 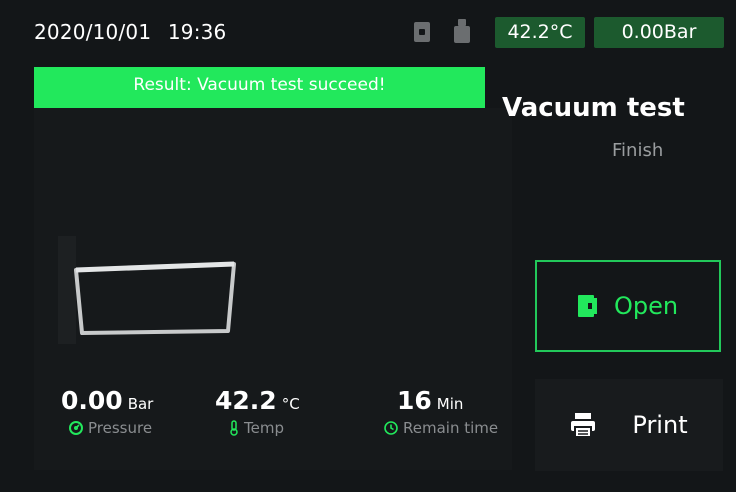 What do you see at coordinates (140, 404) in the screenshot?
I see `pressure-unit: Bar` at bounding box center [140, 404].